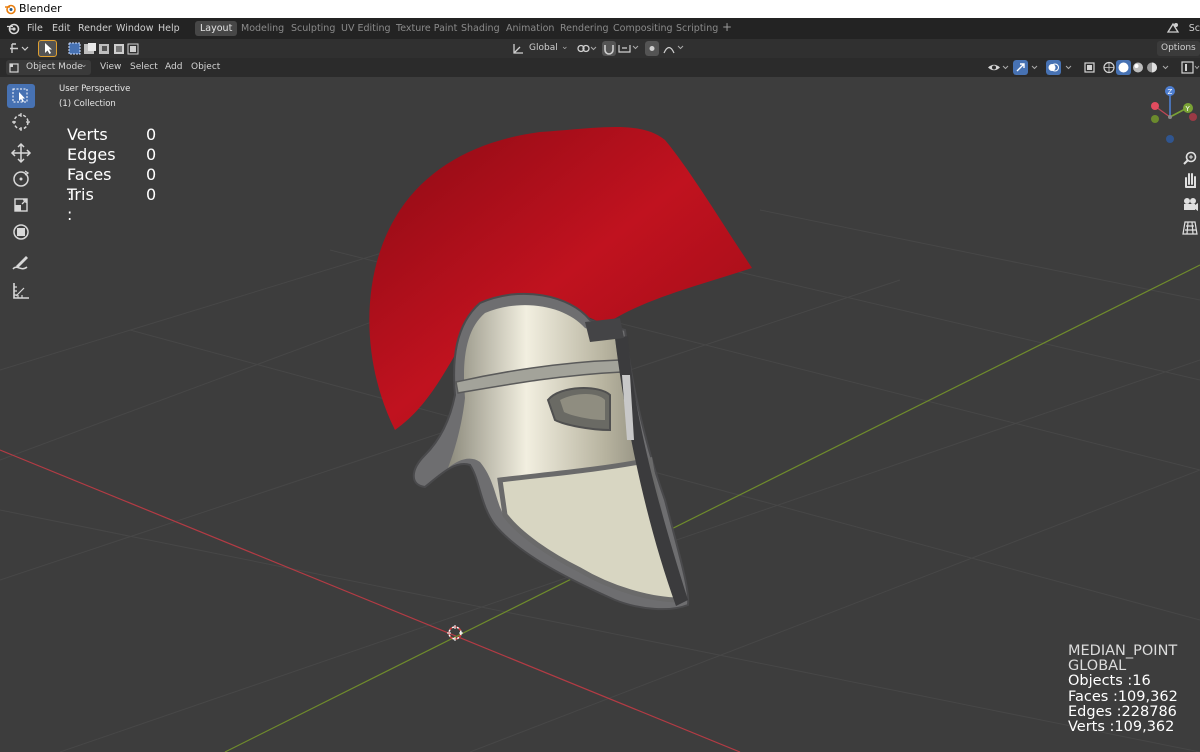 The height and width of the screenshot is (752, 1200). Describe the element at coordinates (480, 28) in the screenshot. I see `tab-shading: Shading` at that location.